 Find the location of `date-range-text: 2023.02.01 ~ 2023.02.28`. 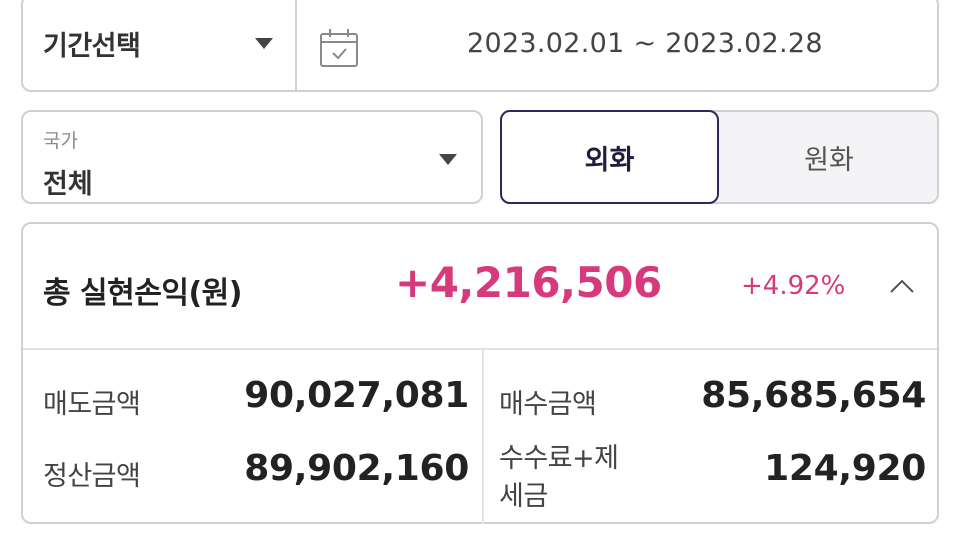

date-range-text: 2023.02.01 ~ 2023.02.28 is located at coordinates (645, 43).